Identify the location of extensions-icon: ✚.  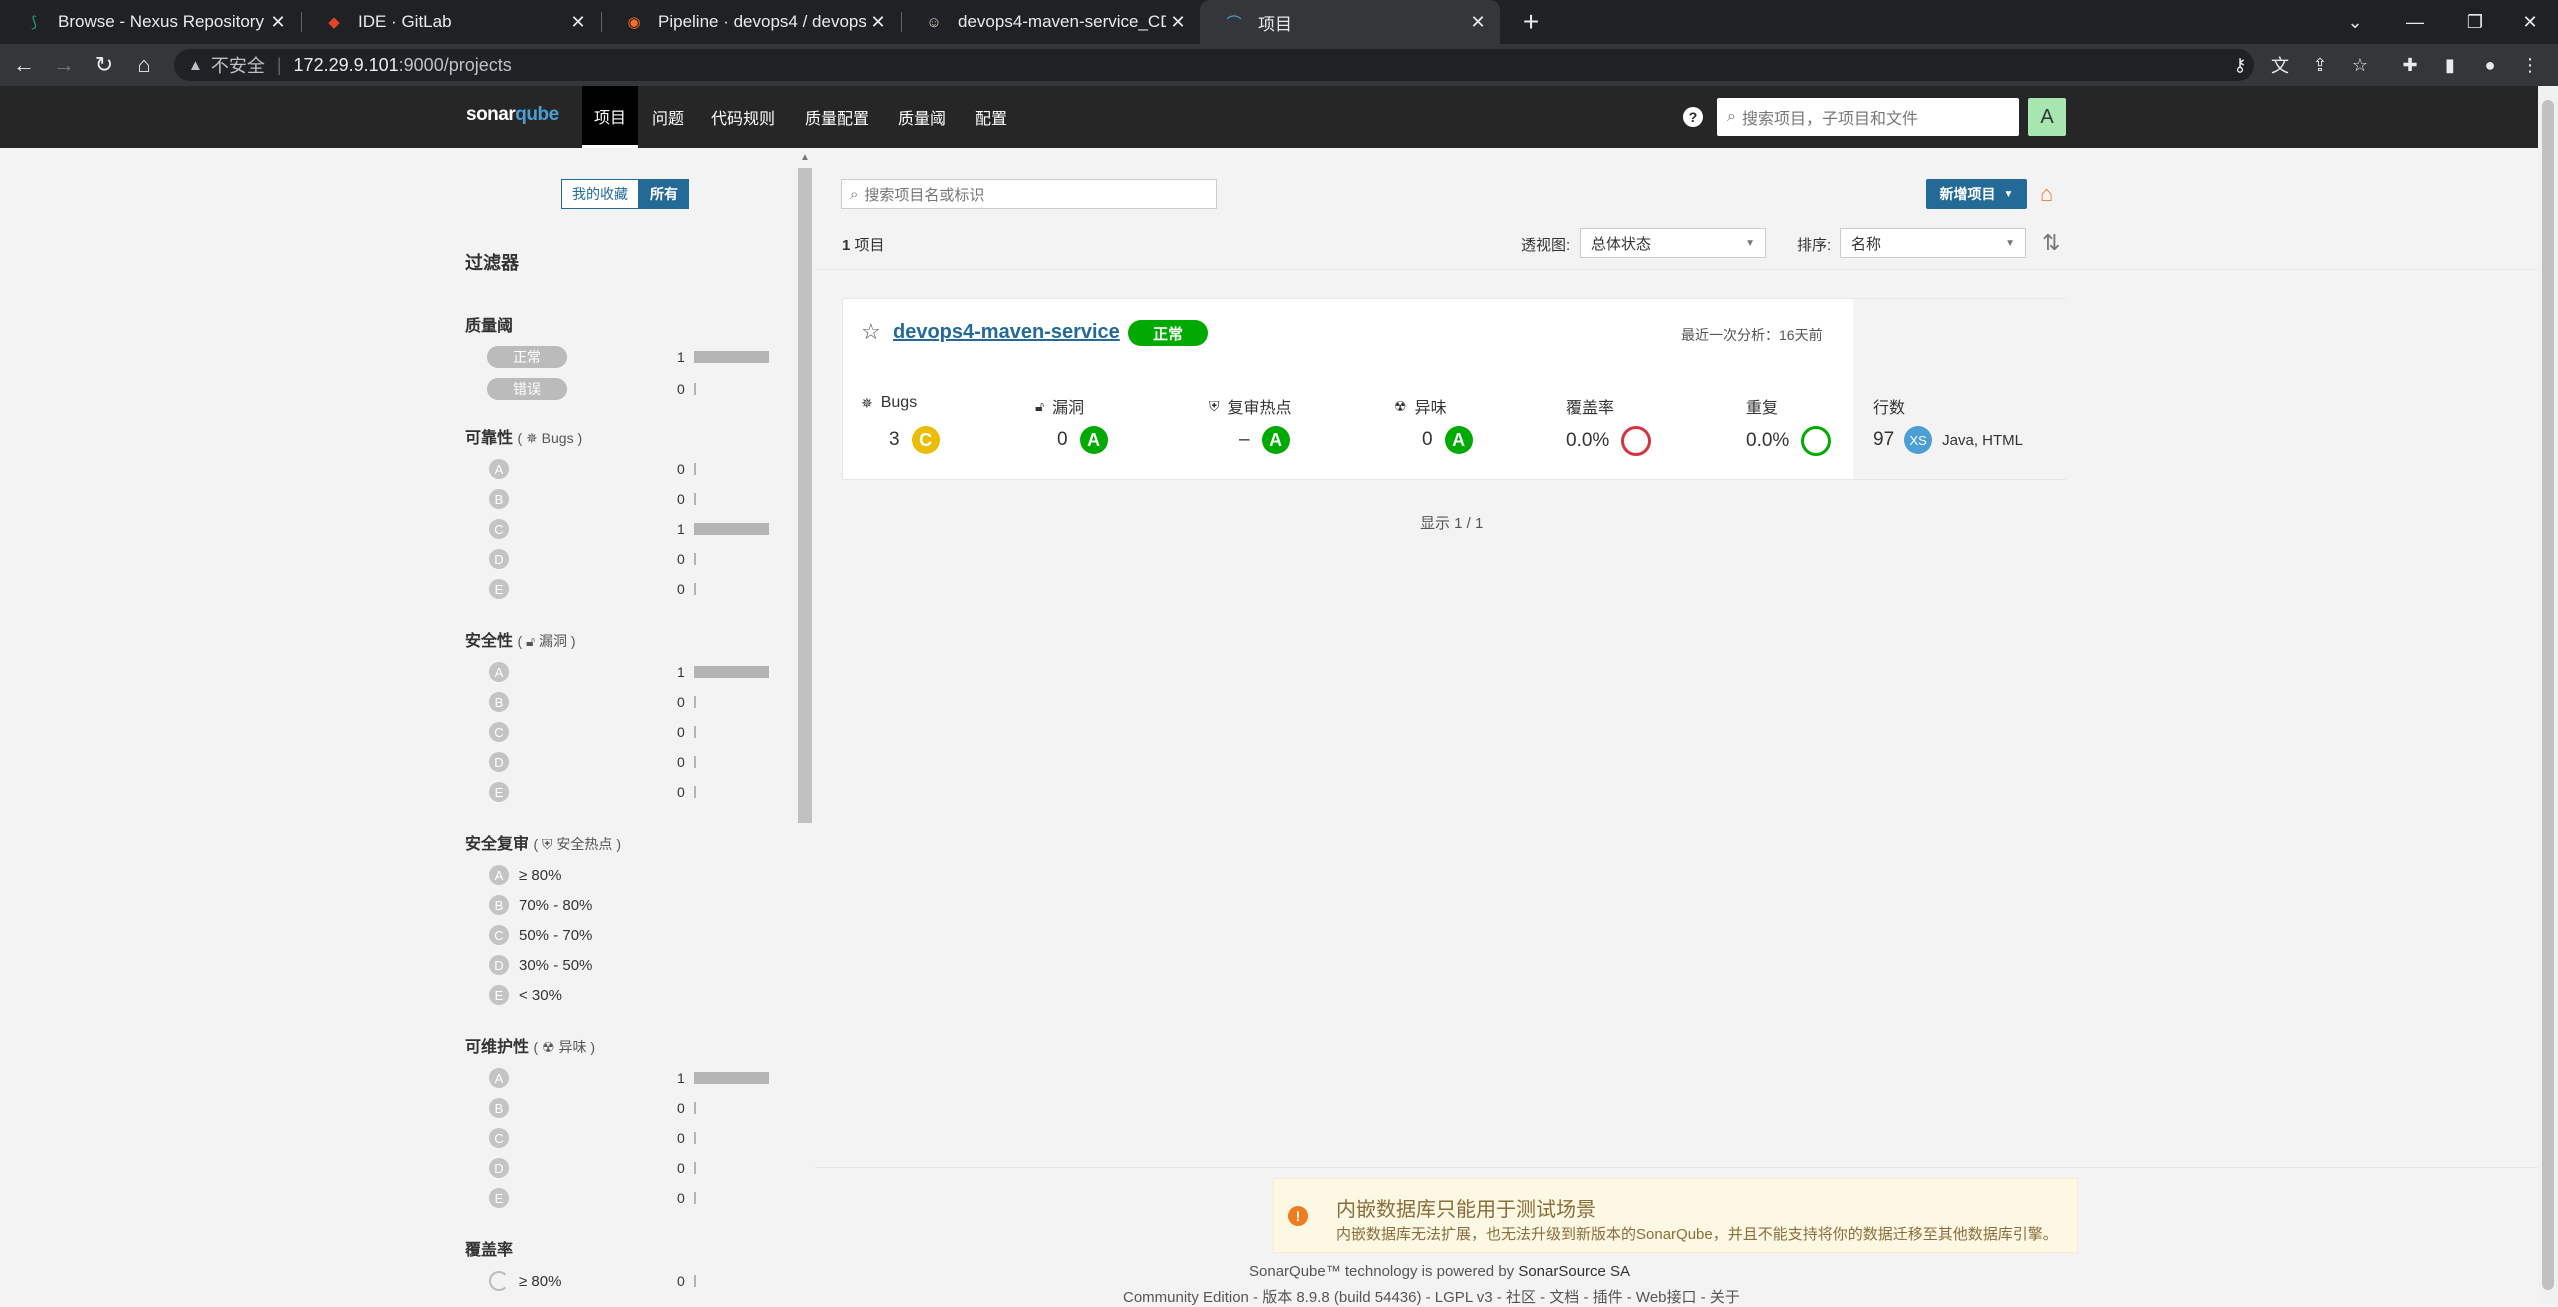
(2410, 65).